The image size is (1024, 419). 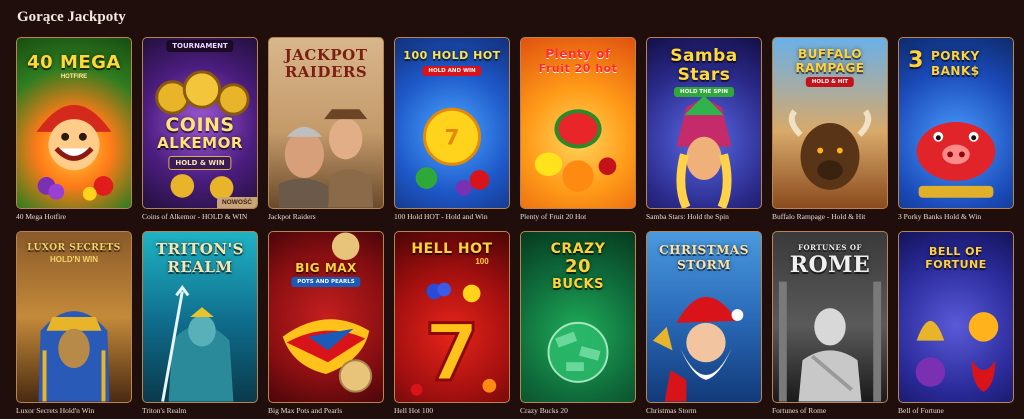 I want to click on game-name: Bell of Fortune, so click(x=956, y=410).